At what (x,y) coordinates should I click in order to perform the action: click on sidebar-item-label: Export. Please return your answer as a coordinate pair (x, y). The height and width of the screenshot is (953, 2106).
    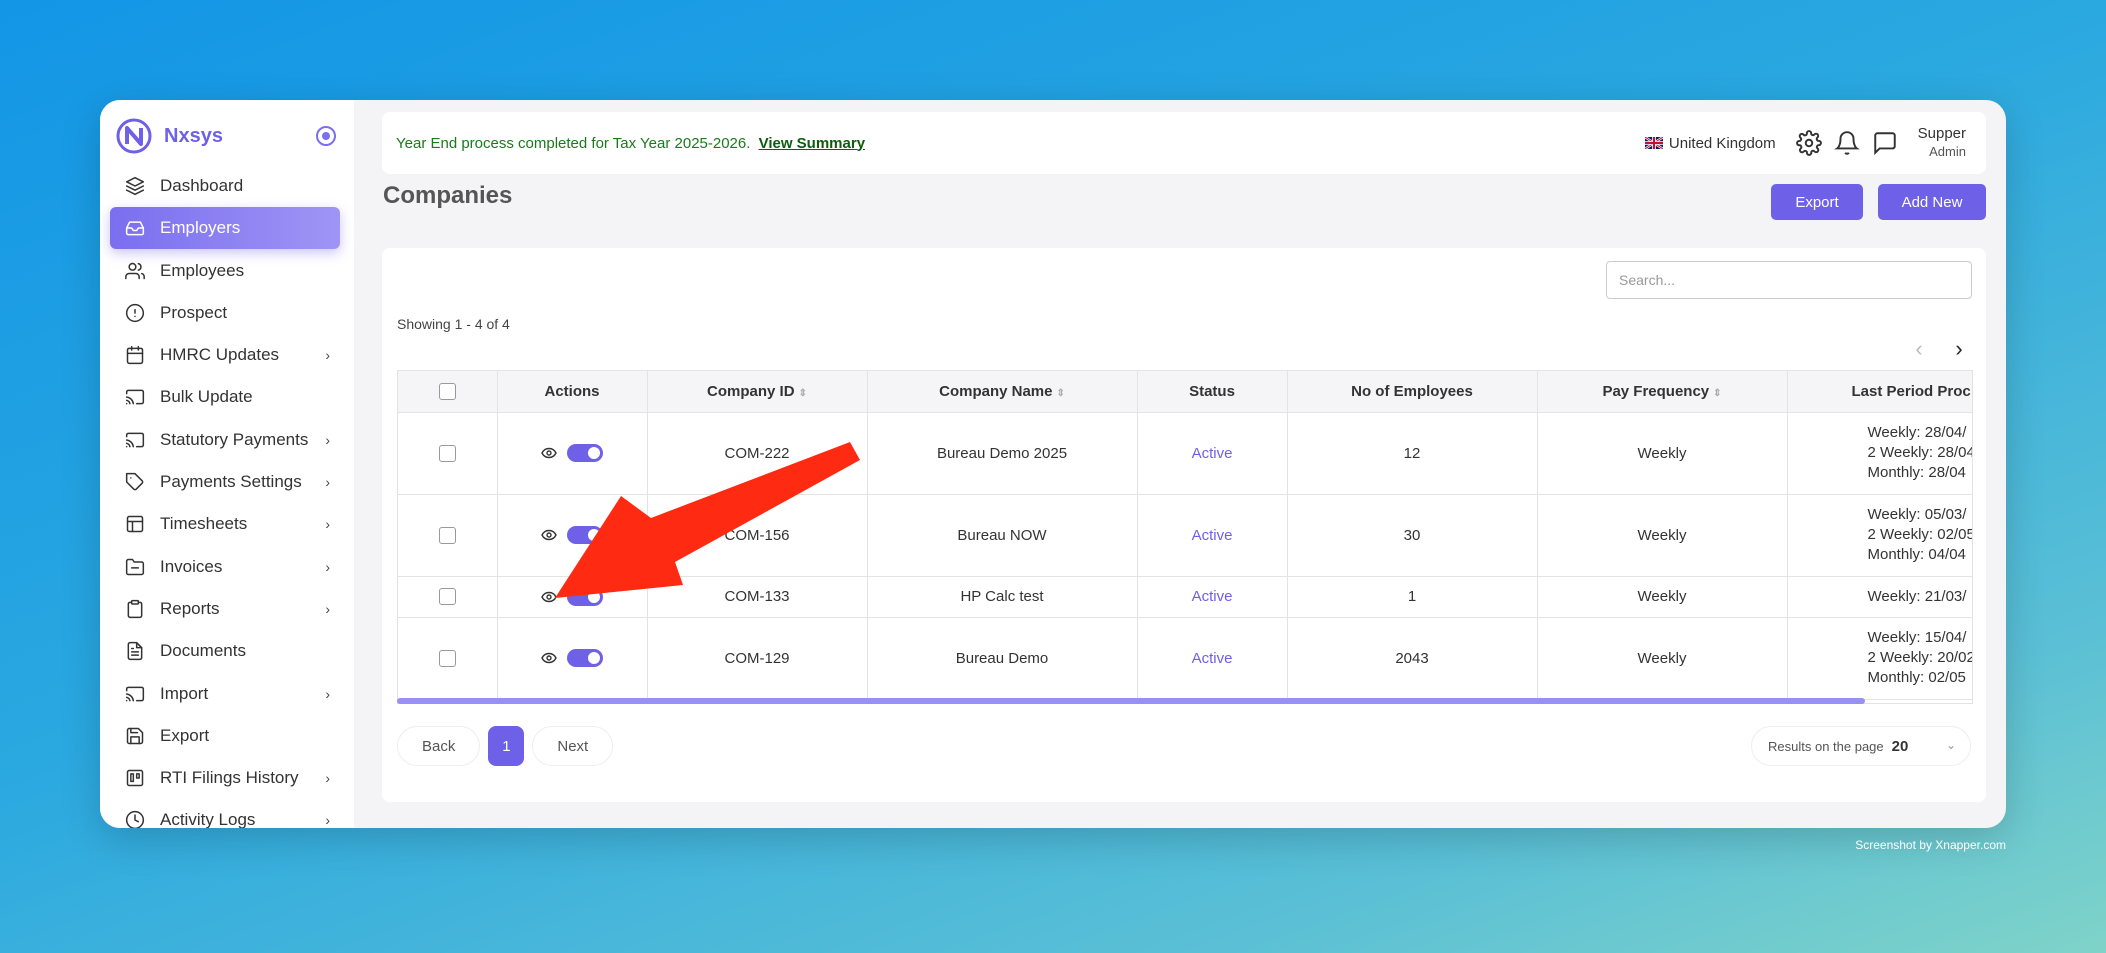
    Looking at the image, I should click on (185, 735).